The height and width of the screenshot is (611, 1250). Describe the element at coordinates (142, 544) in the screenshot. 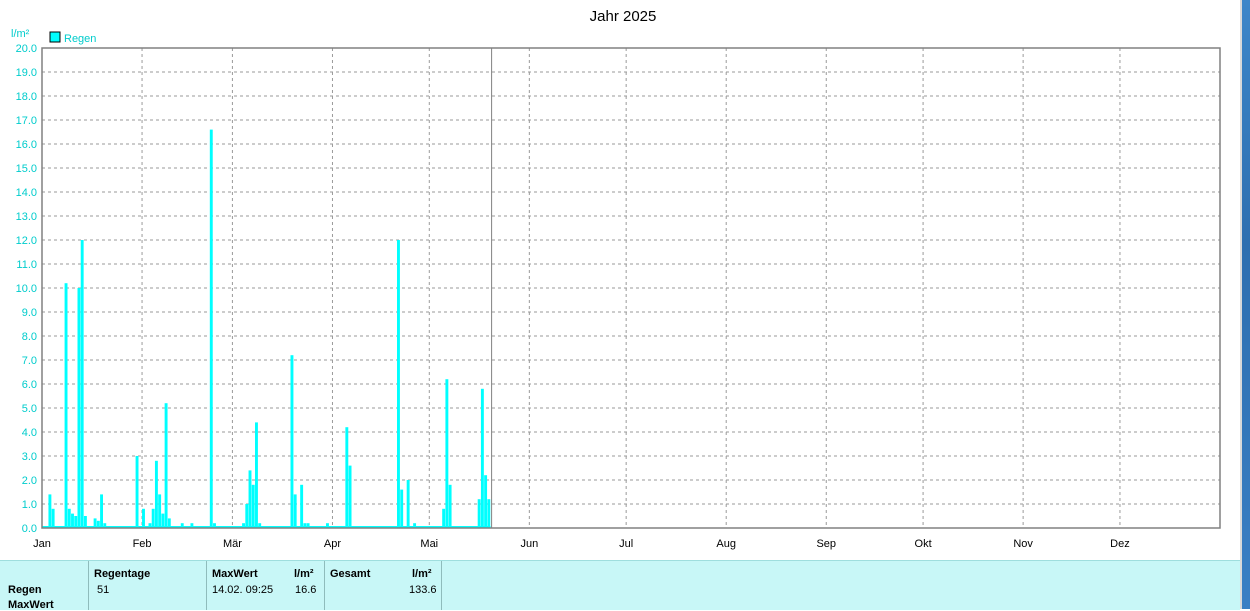

I see `x-tick-label: Feb` at that location.